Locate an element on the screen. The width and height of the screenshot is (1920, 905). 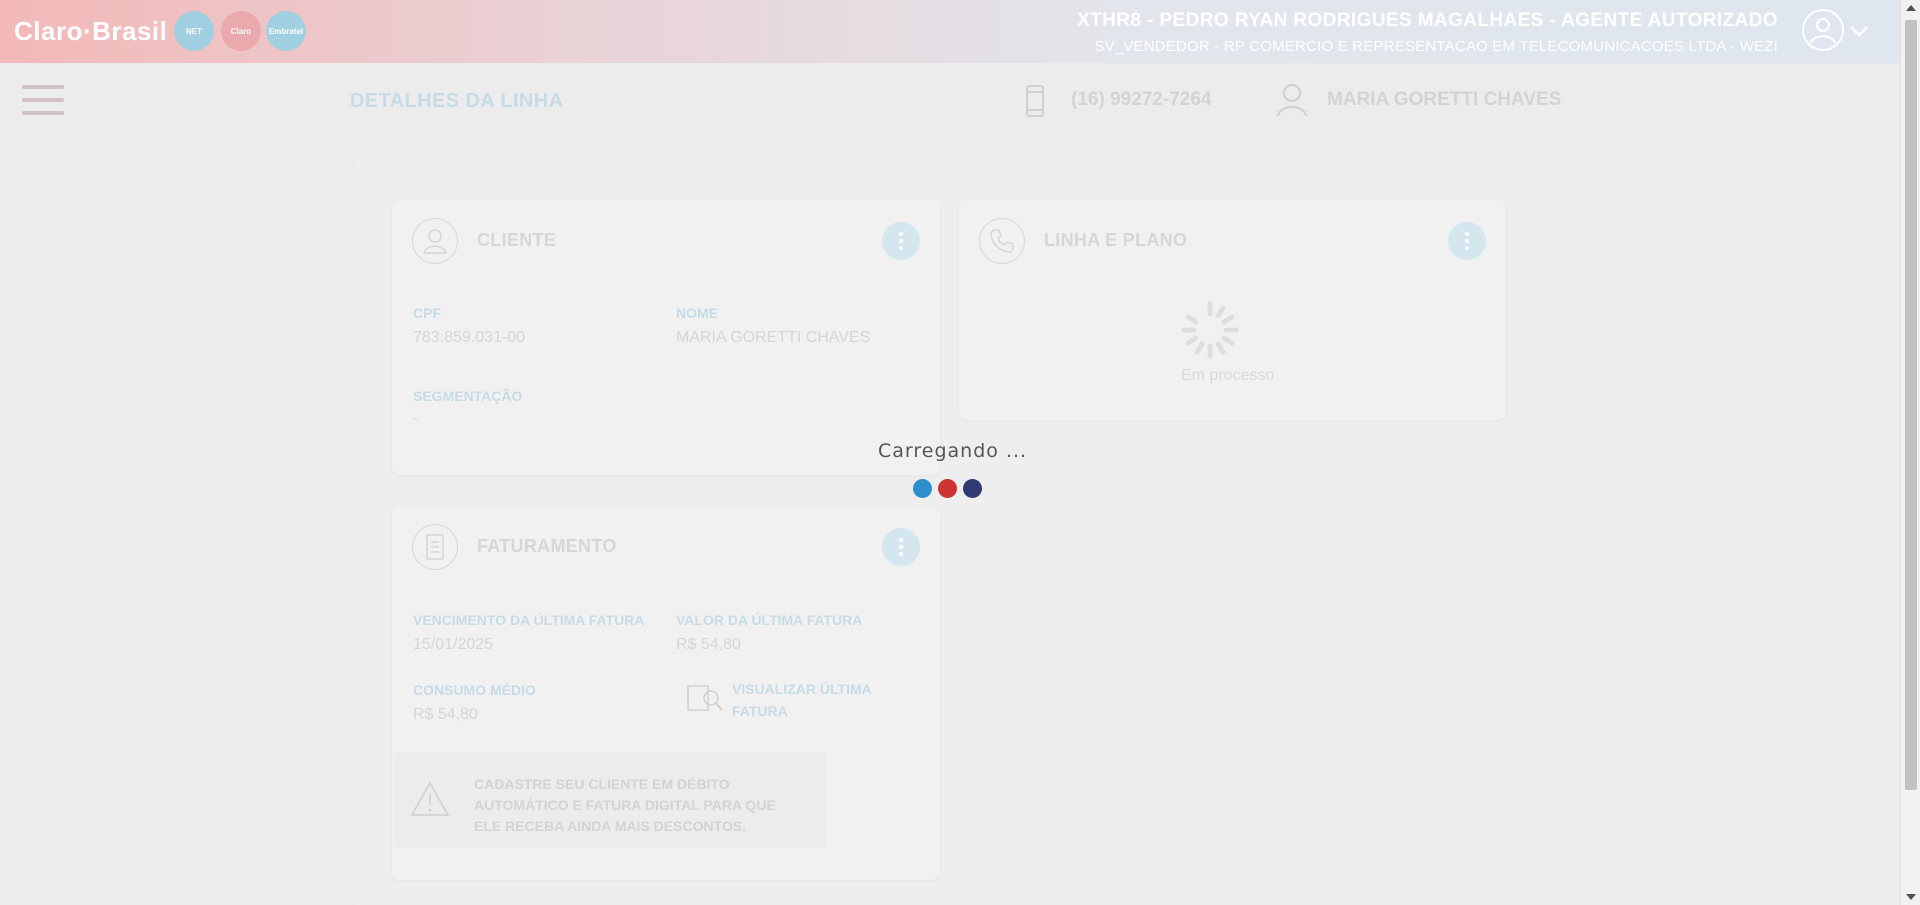
linha-more-options-icon is located at coordinates (1467, 241).